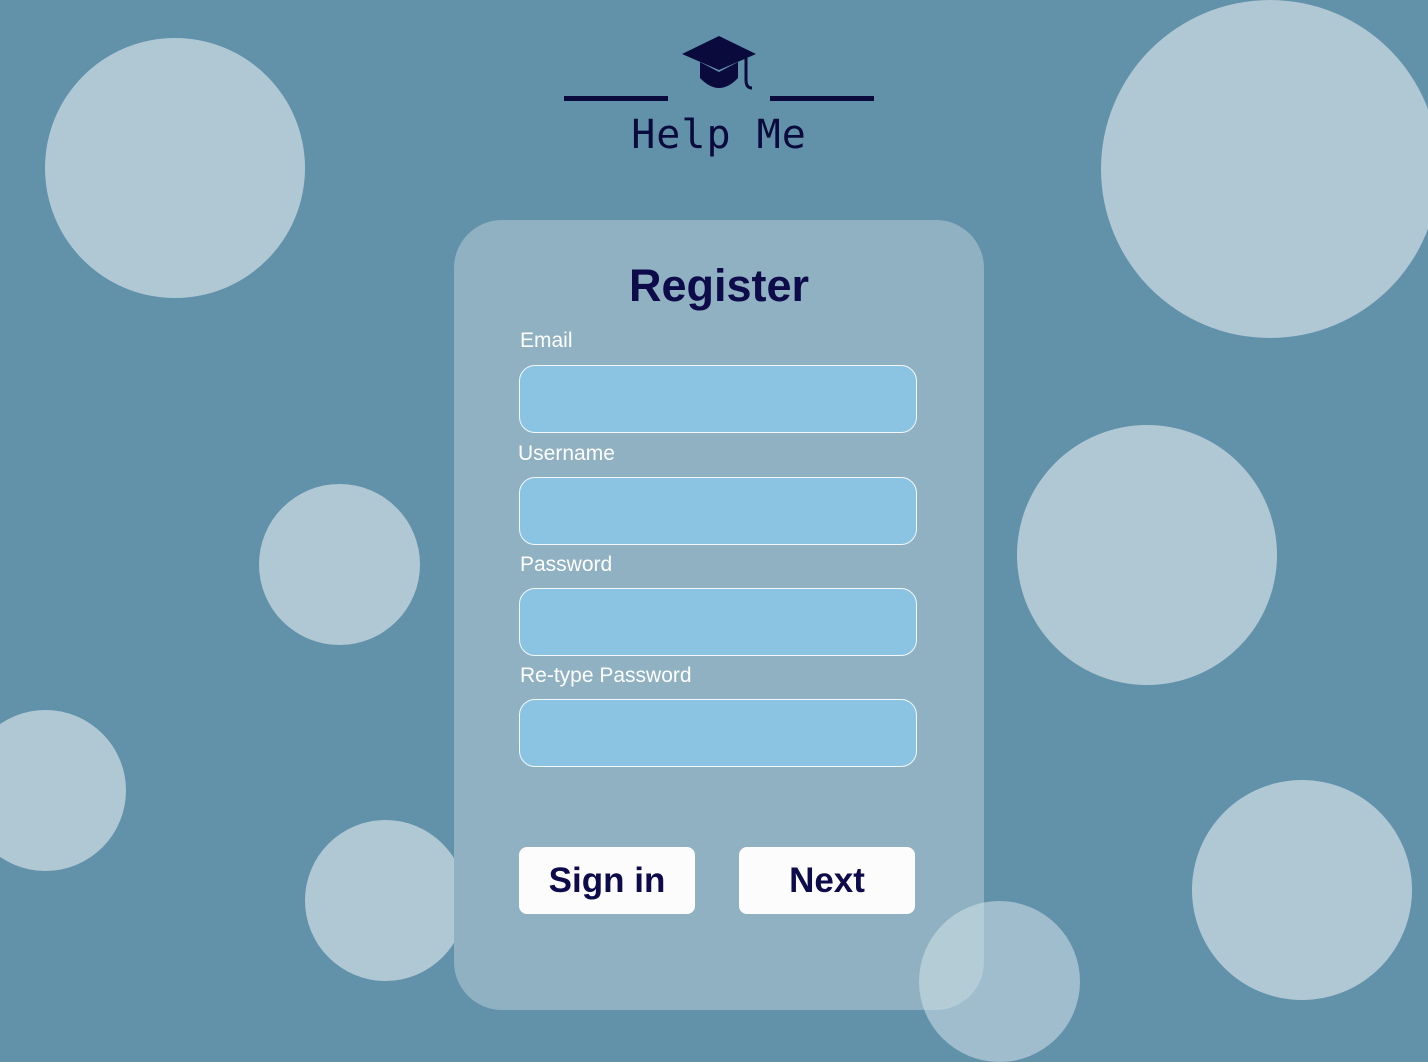  What do you see at coordinates (566, 453) in the screenshot?
I see `username-label: Username` at bounding box center [566, 453].